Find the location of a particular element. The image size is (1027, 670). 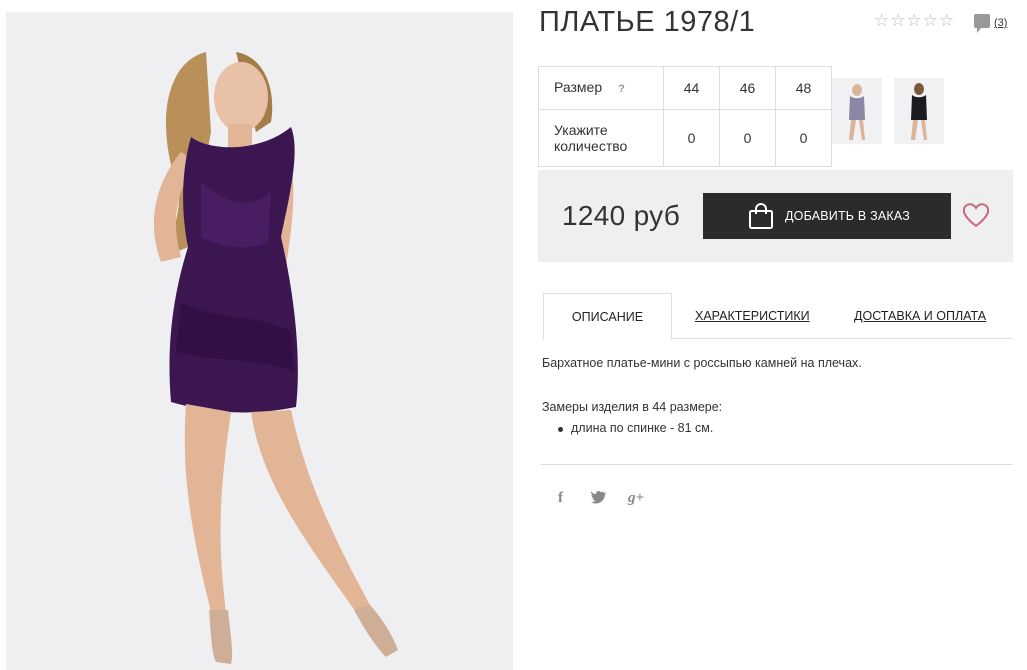

bullet-icon is located at coordinates (560, 429).